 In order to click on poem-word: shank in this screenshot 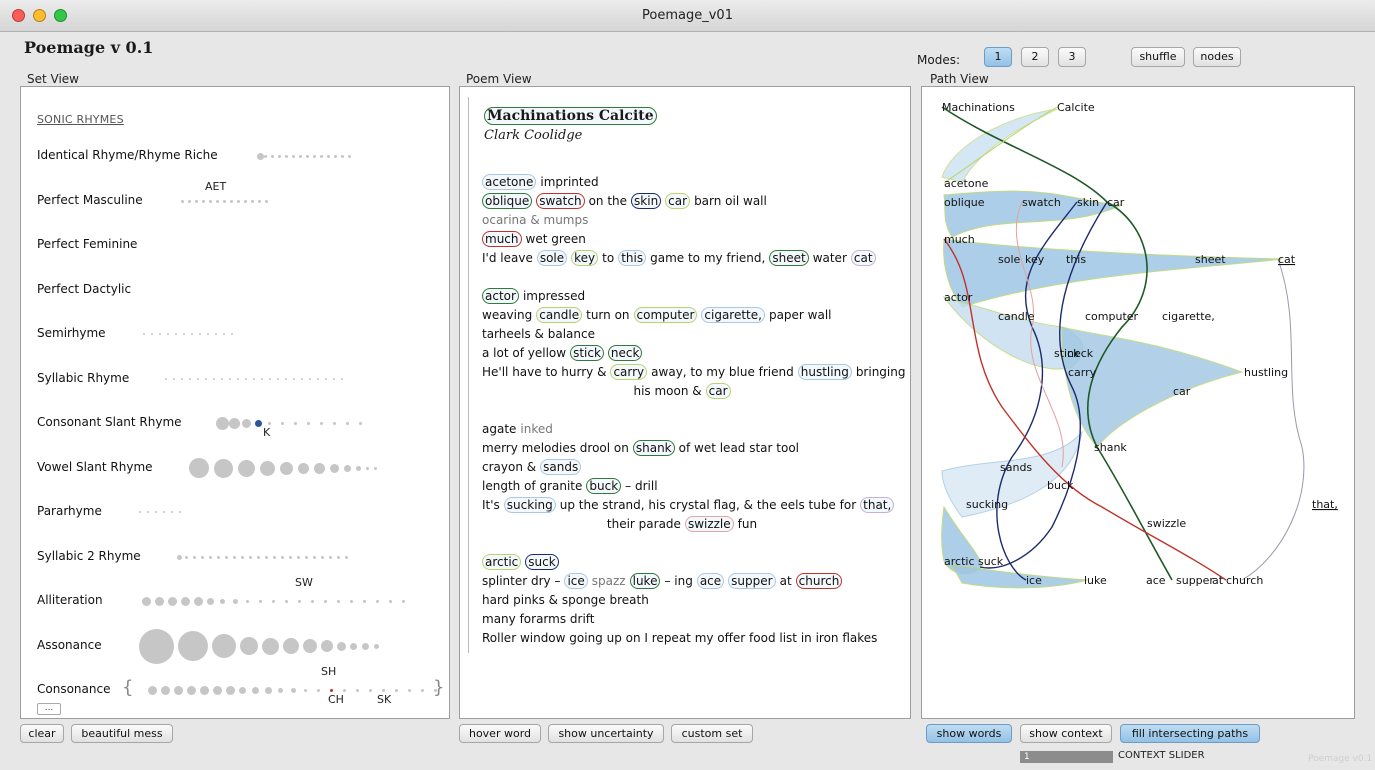, I will do `click(653, 447)`.